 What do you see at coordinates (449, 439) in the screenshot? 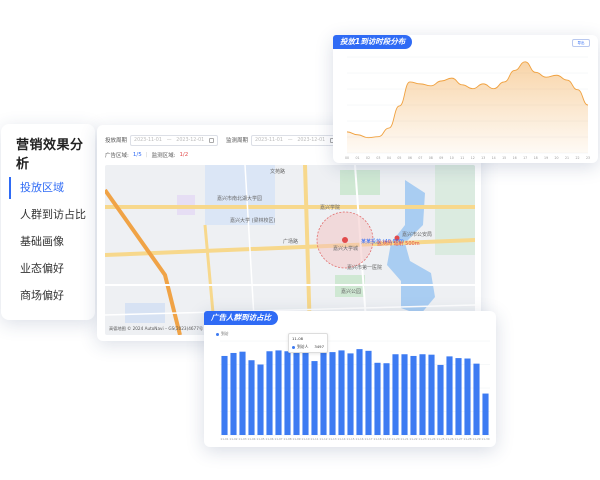
I see `bar-x-tick: 11-26` at bounding box center [449, 439].